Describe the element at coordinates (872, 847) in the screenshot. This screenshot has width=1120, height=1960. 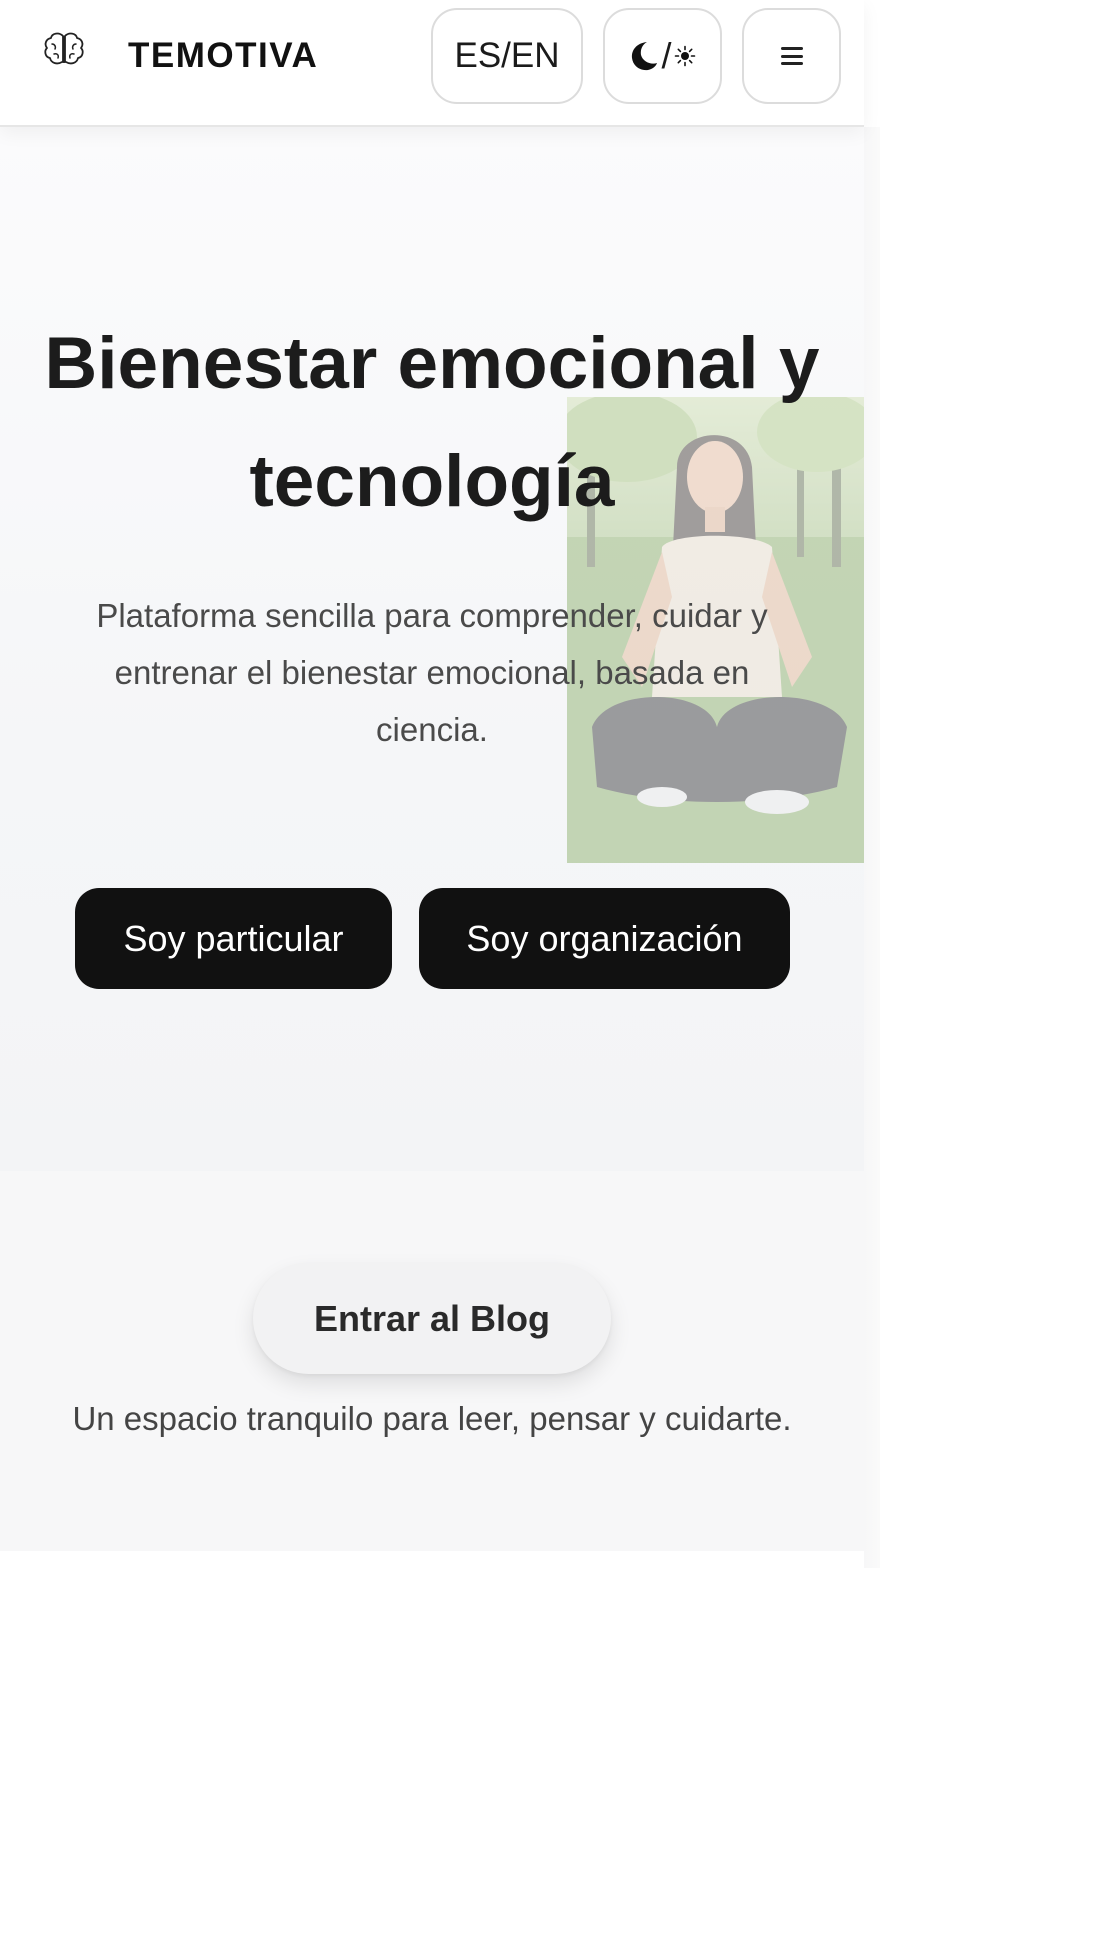
I see `page-edge` at that location.